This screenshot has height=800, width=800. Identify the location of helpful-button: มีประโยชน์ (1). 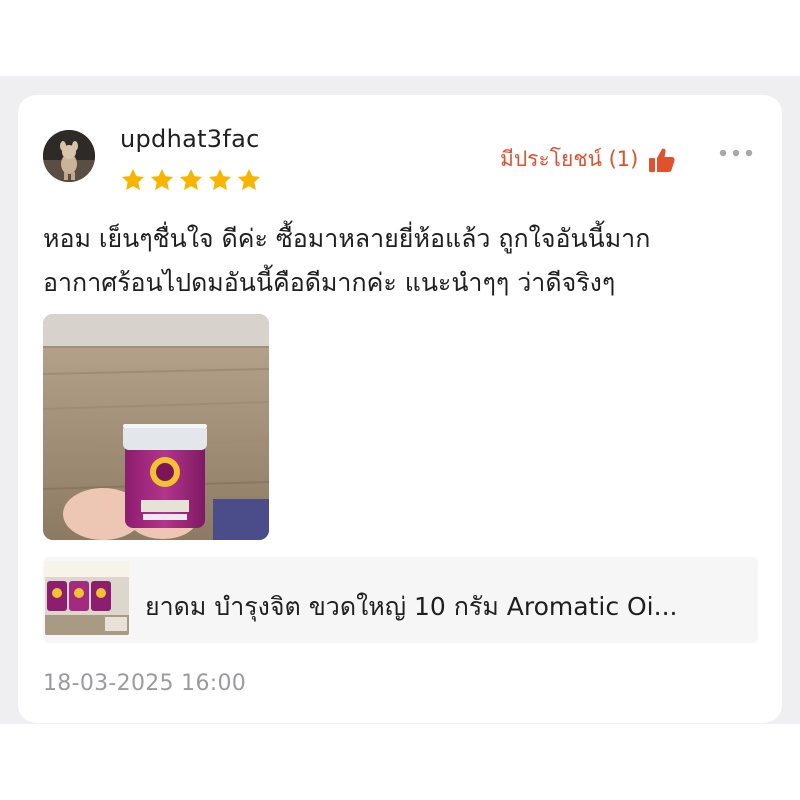
(588, 159).